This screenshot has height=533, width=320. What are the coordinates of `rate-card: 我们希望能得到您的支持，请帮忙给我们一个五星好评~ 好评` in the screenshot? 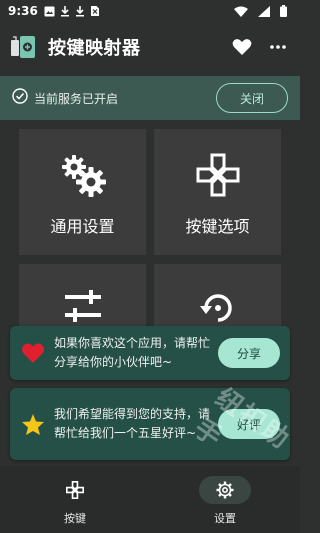 It's located at (150, 424).